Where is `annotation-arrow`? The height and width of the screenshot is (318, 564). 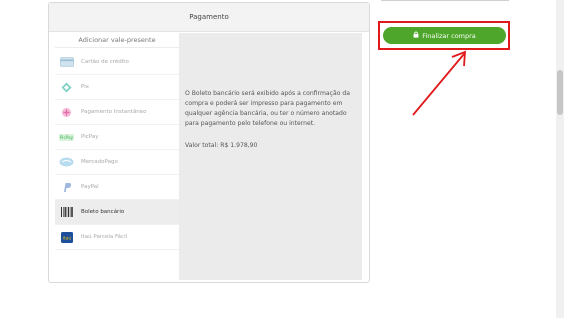 annotation-arrow is located at coordinates (439, 83).